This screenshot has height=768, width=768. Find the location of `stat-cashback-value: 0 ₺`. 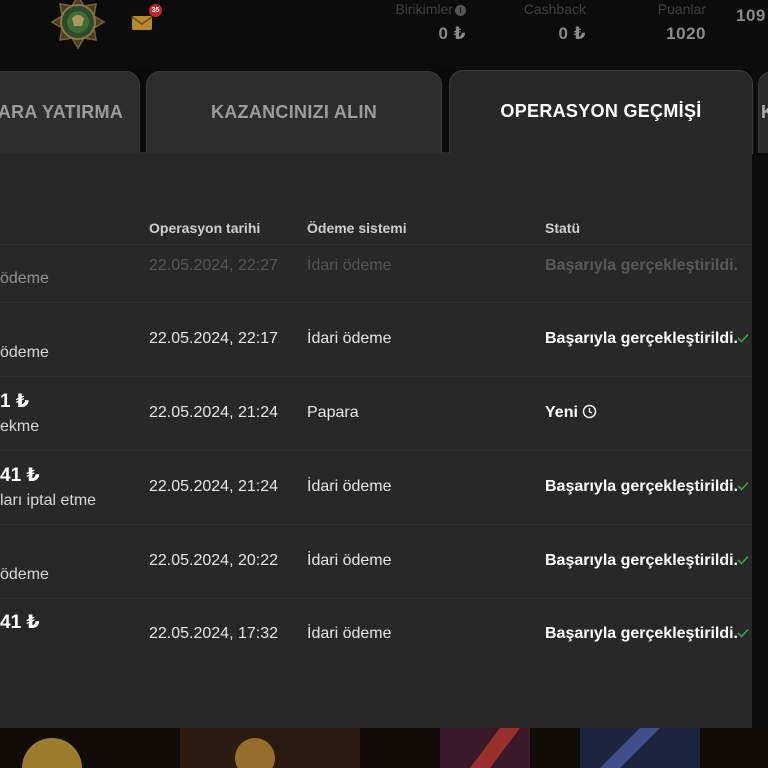

stat-cashback-value: 0 ₺ is located at coordinates (572, 33).